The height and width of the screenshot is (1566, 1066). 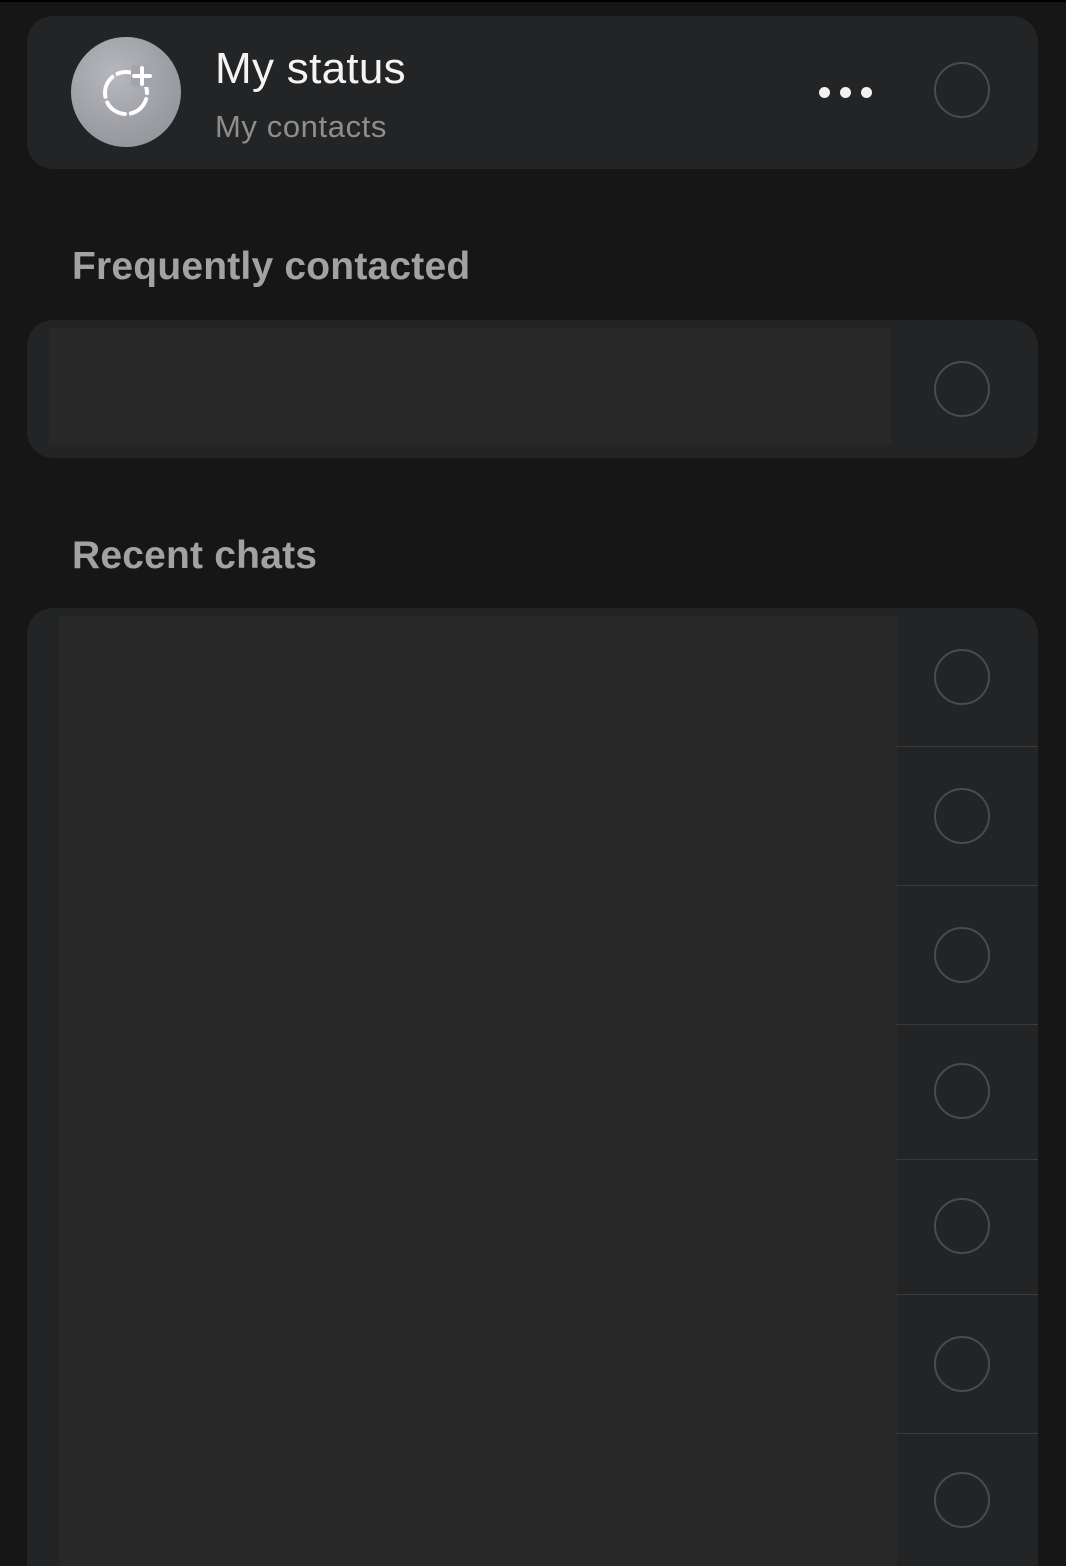 I want to click on frequent-contacts-list, so click(x=532, y=389).